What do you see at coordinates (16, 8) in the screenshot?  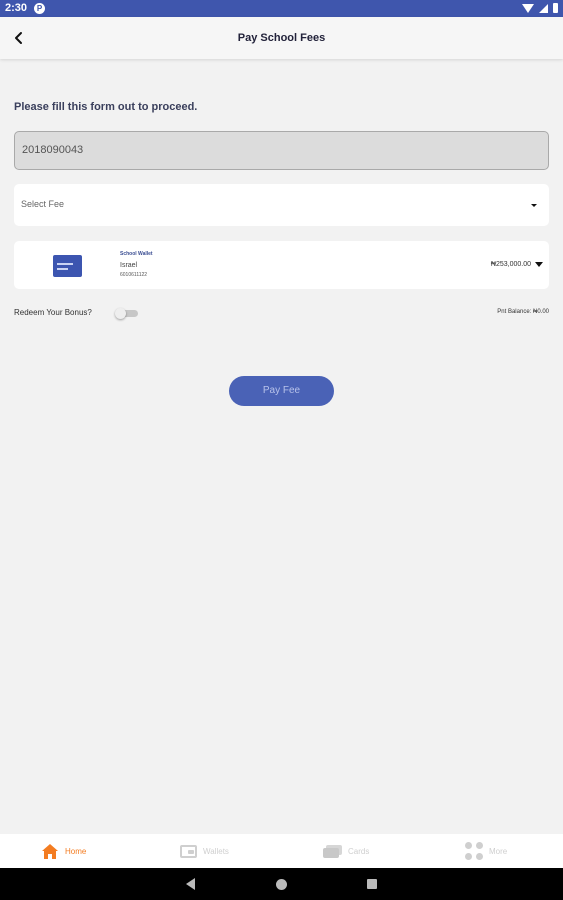 I see `status-time: 2:30` at bounding box center [16, 8].